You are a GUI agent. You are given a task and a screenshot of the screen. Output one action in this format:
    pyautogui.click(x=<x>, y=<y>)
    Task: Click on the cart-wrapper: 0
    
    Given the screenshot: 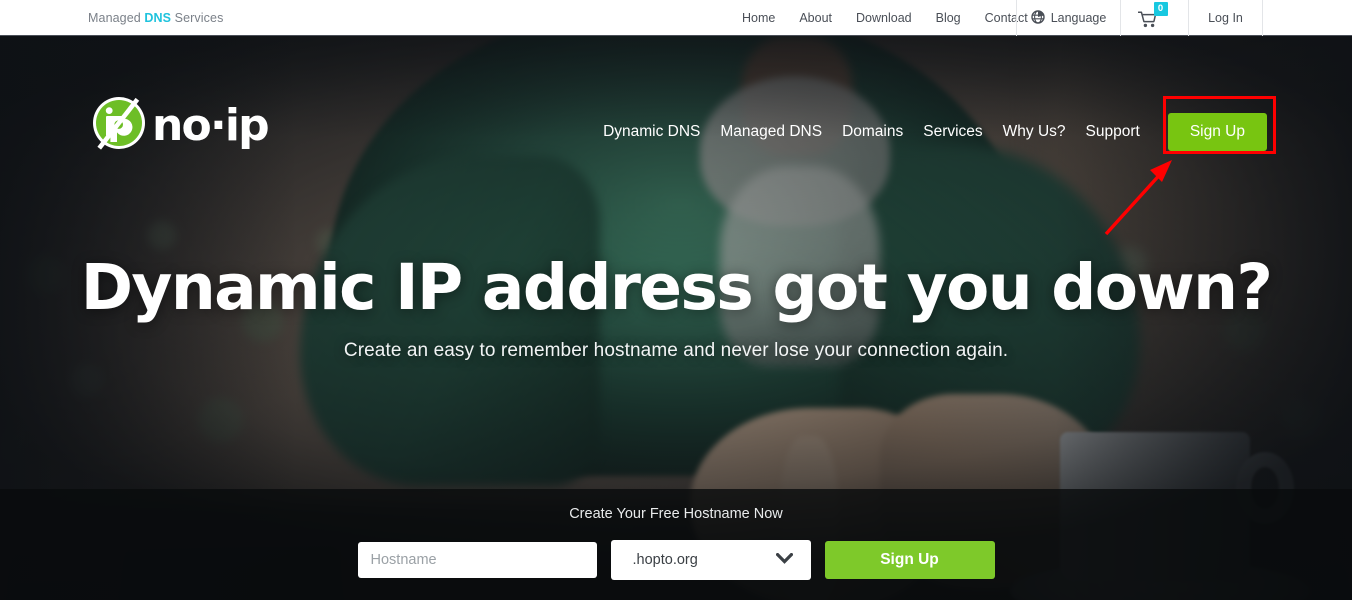 What is the action you would take?
    pyautogui.click(x=1154, y=15)
    